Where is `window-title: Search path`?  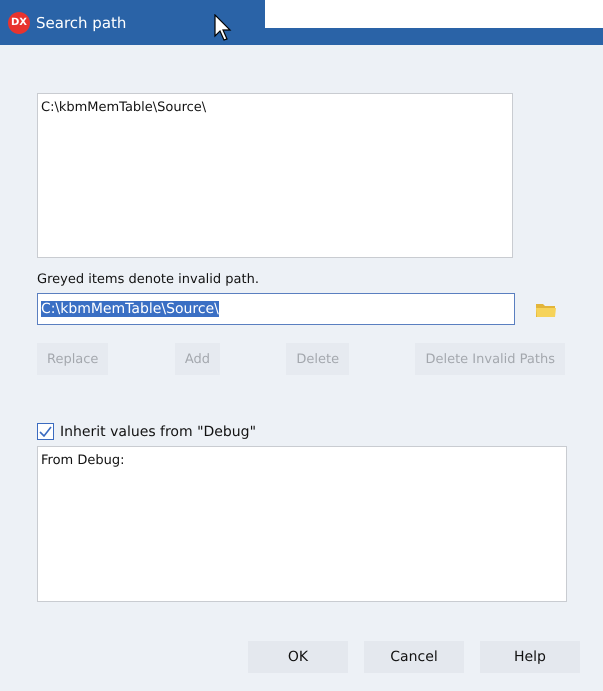
window-title: Search path is located at coordinates (81, 23).